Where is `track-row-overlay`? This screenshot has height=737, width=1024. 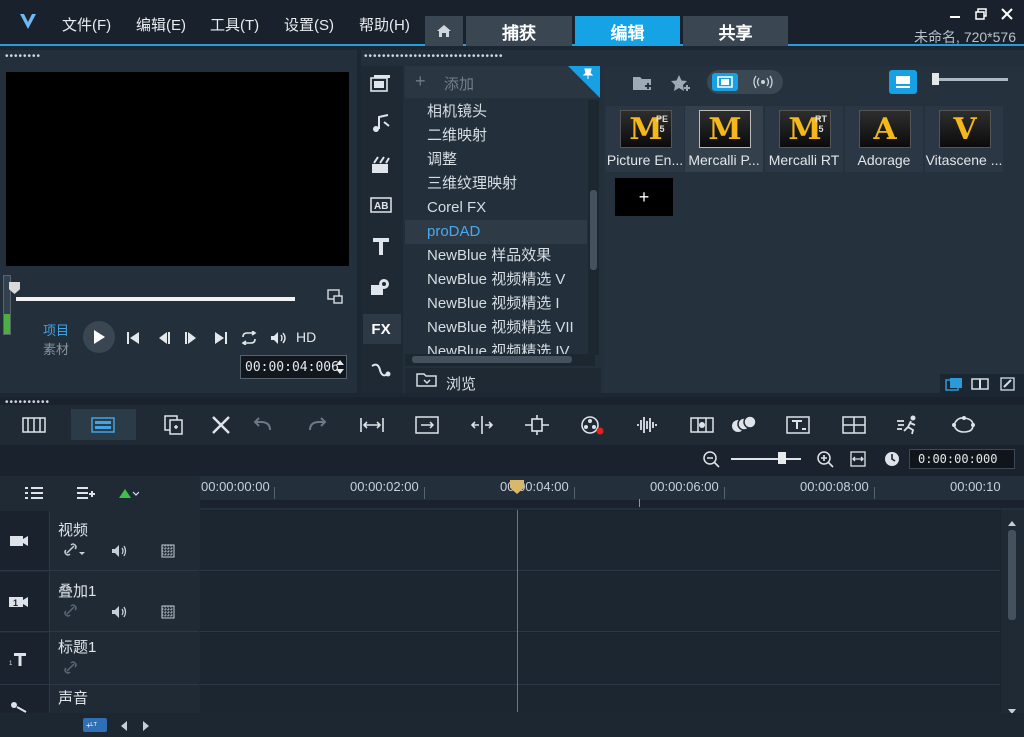
track-row-overlay is located at coordinates (600, 602).